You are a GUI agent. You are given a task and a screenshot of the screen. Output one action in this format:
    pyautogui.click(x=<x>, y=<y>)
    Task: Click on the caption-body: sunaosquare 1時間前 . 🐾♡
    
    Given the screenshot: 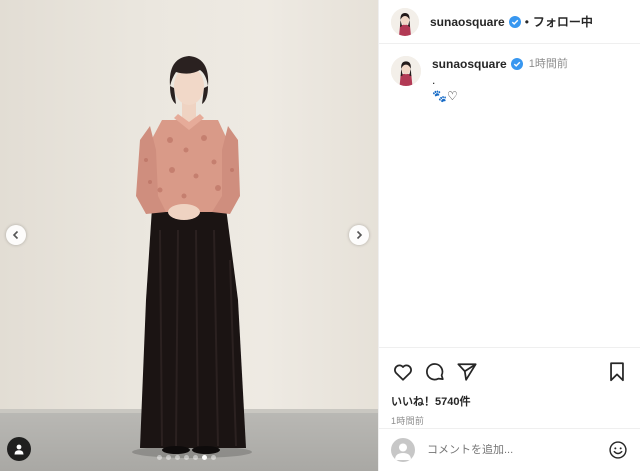 What is the action you would take?
    pyautogui.click(x=500, y=80)
    